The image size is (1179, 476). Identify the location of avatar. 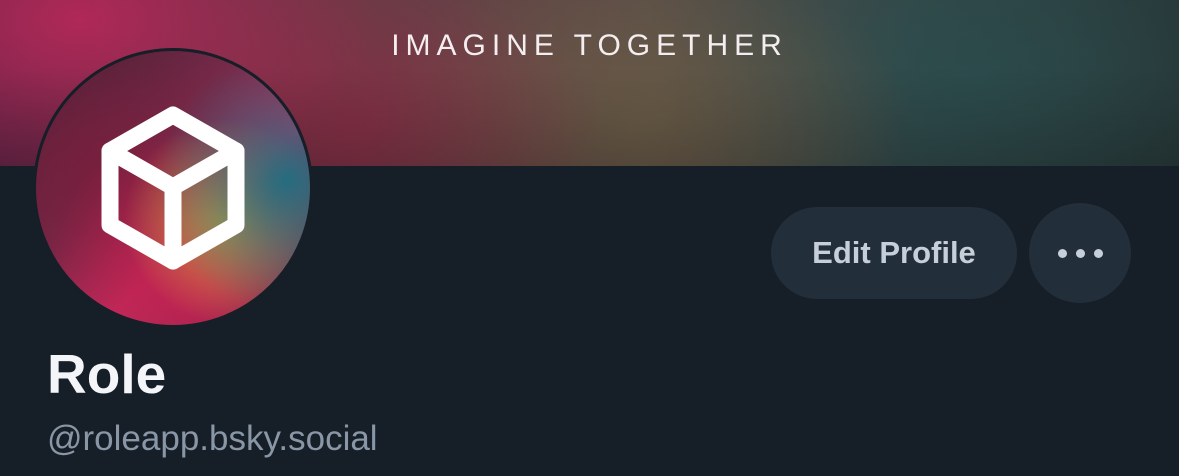
(173, 188).